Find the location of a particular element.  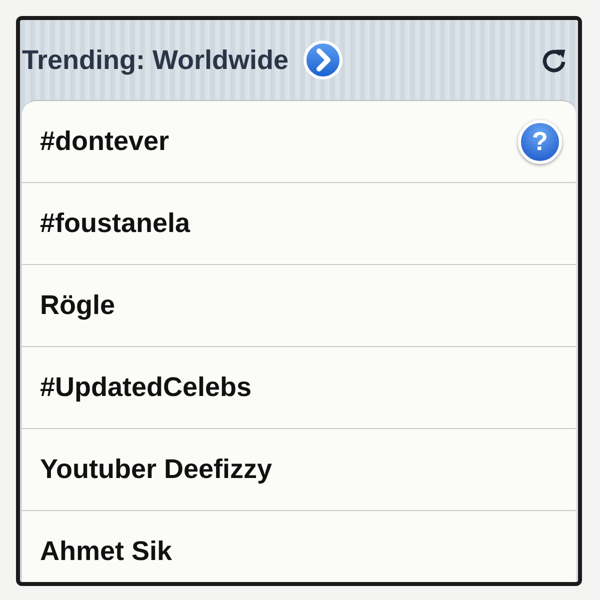

trend-label: #foustanela is located at coordinates (115, 223).